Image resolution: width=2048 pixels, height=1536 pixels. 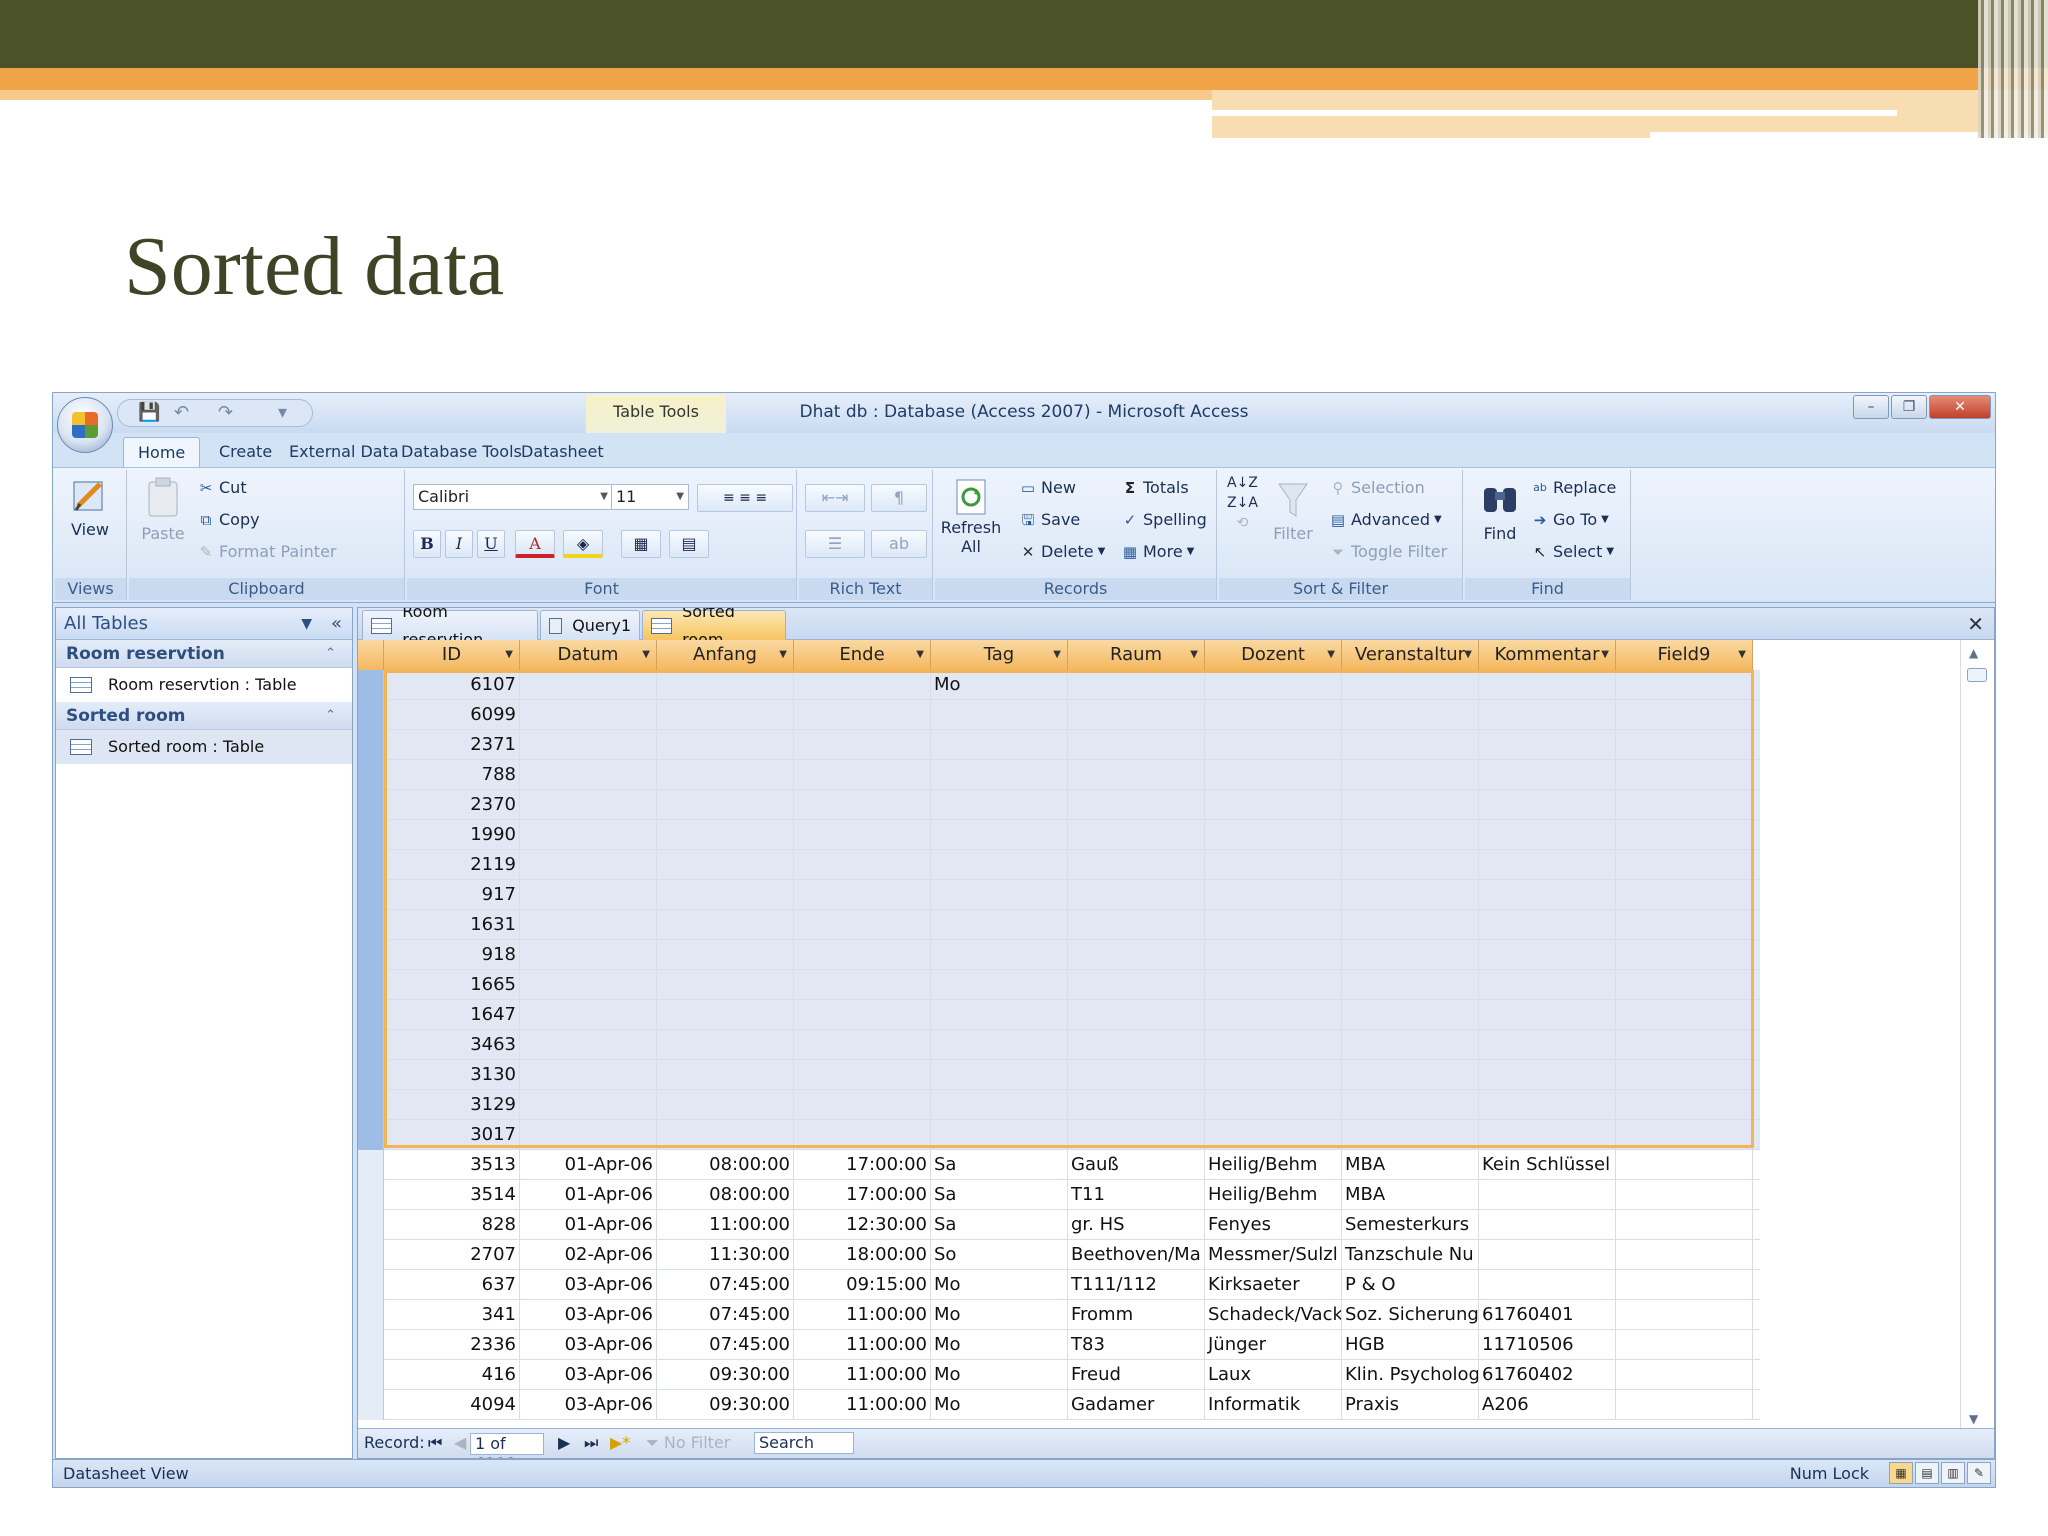 What do you see at coordinates (1136, 1195) in the screenshot?
I see `table-cell: T11` at bounding box center [1136, 1195].